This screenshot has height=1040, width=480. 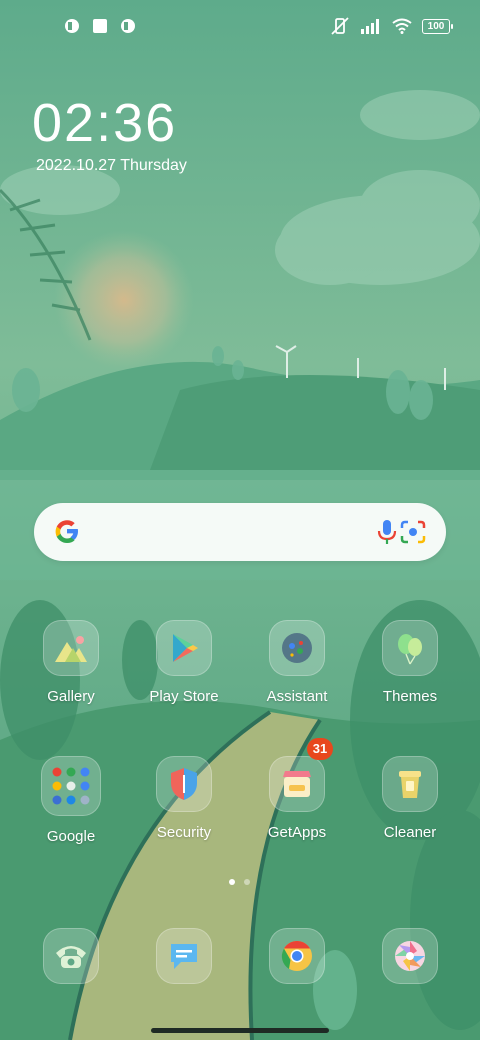 I want to click on folder-icon, so click(x=71, y=786).